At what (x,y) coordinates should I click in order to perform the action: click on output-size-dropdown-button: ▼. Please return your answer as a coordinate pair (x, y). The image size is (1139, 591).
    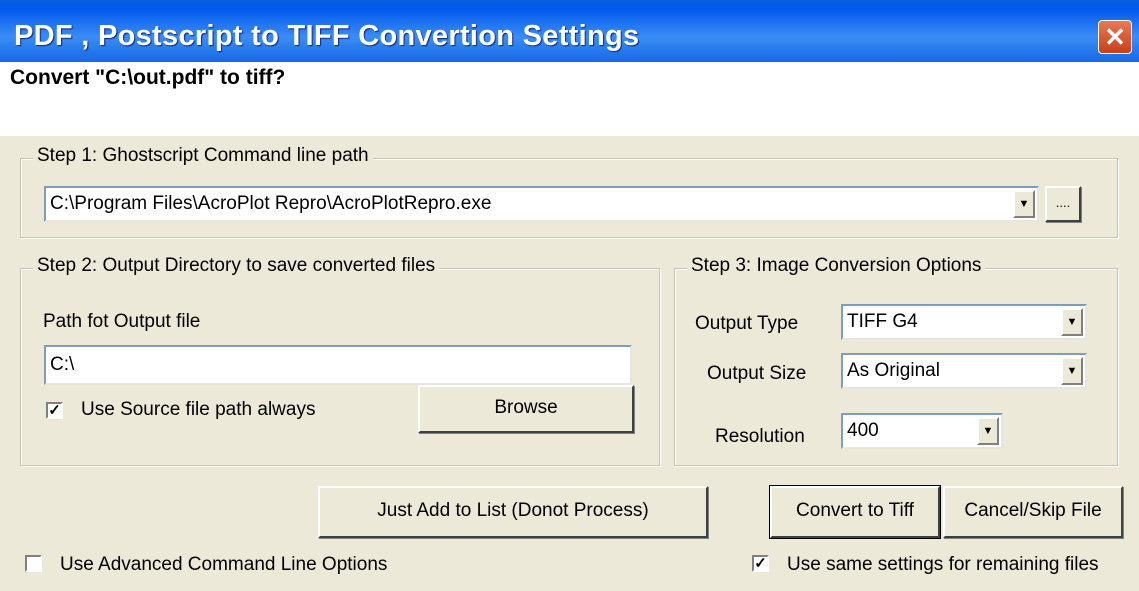
    Looking at the image, I should click on (1072, 371).